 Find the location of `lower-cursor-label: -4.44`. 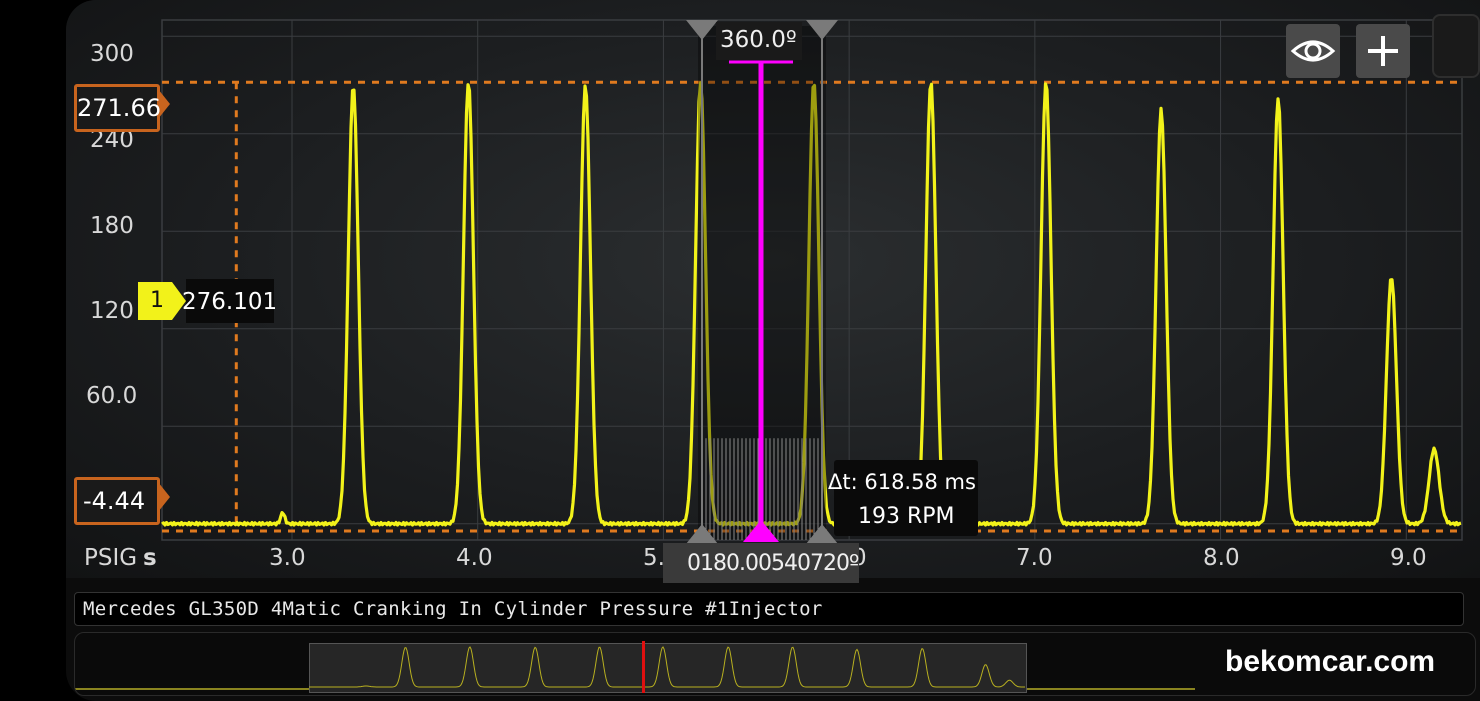

lower-cursor-label: -4.44 is located at coordinates (117, 501).